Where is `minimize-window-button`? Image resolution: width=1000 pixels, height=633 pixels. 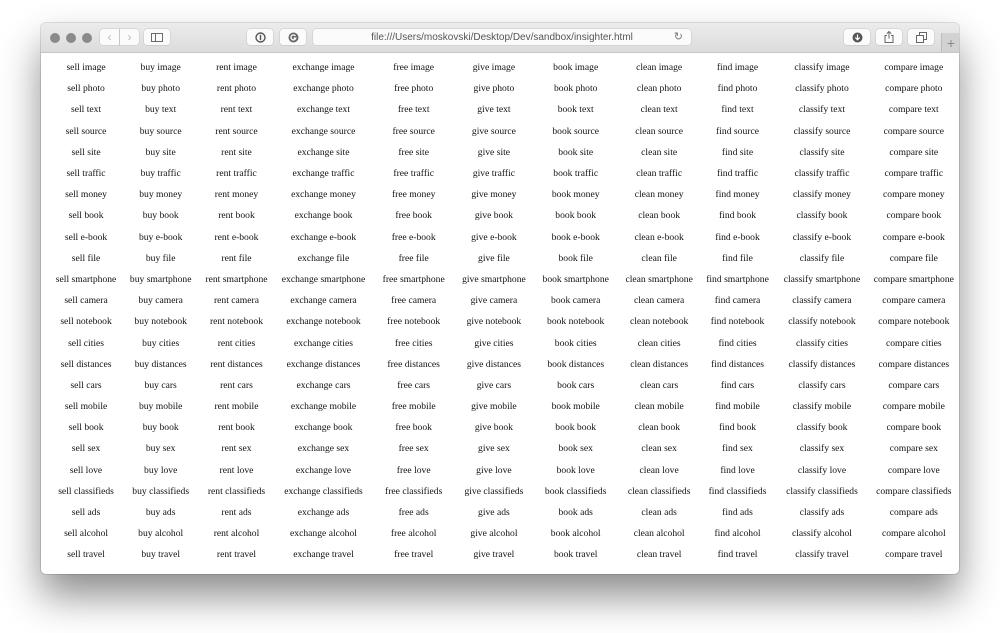
minimize-window-button is located at coordinates (71, 38).